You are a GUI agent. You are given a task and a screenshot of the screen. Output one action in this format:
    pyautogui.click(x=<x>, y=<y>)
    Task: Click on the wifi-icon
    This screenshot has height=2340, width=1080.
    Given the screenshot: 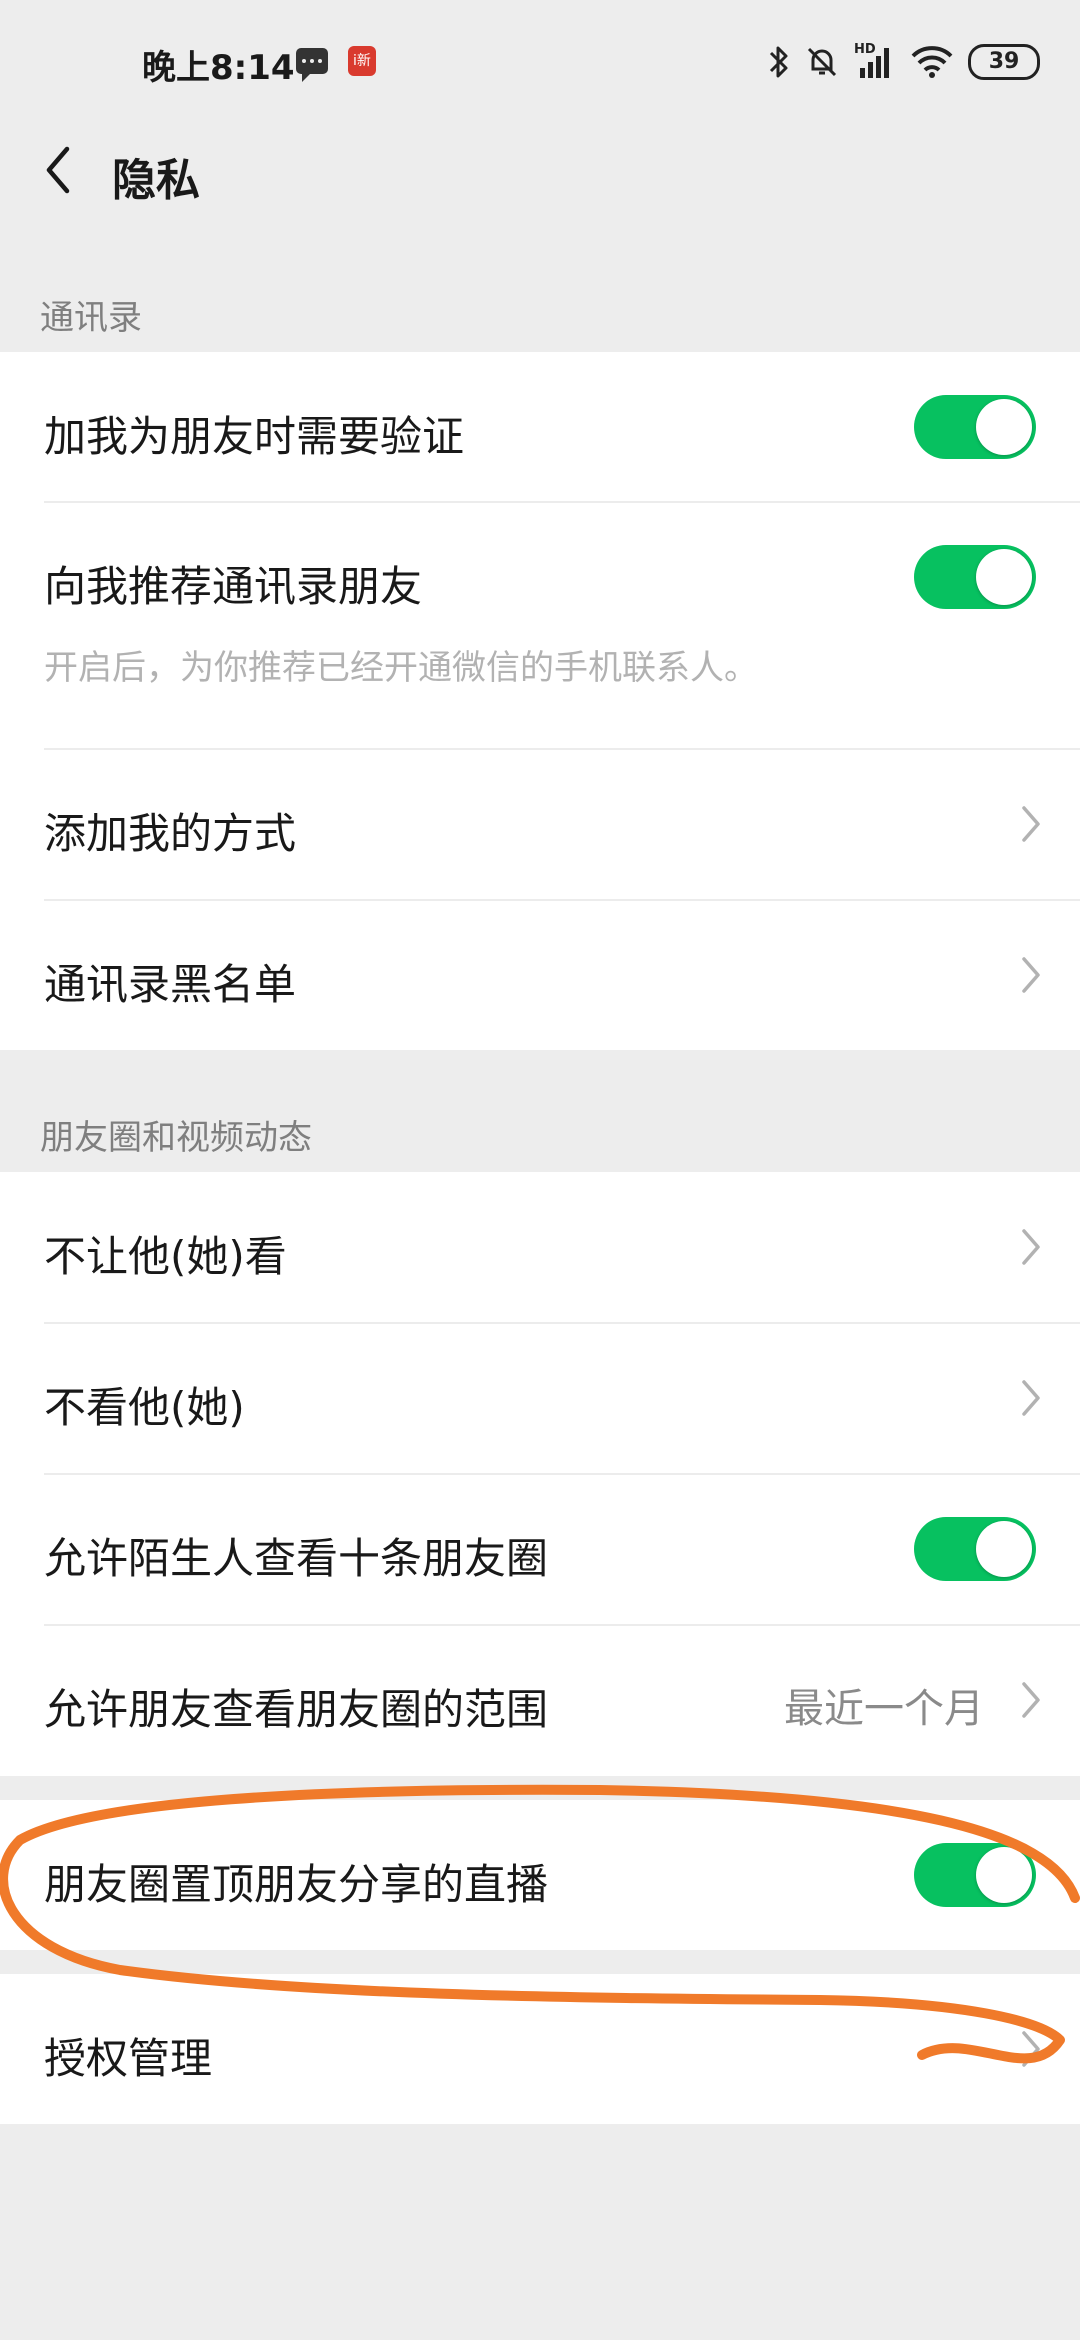 What is the action you would take?
    pyautogui.click(x=932, y=62)
    